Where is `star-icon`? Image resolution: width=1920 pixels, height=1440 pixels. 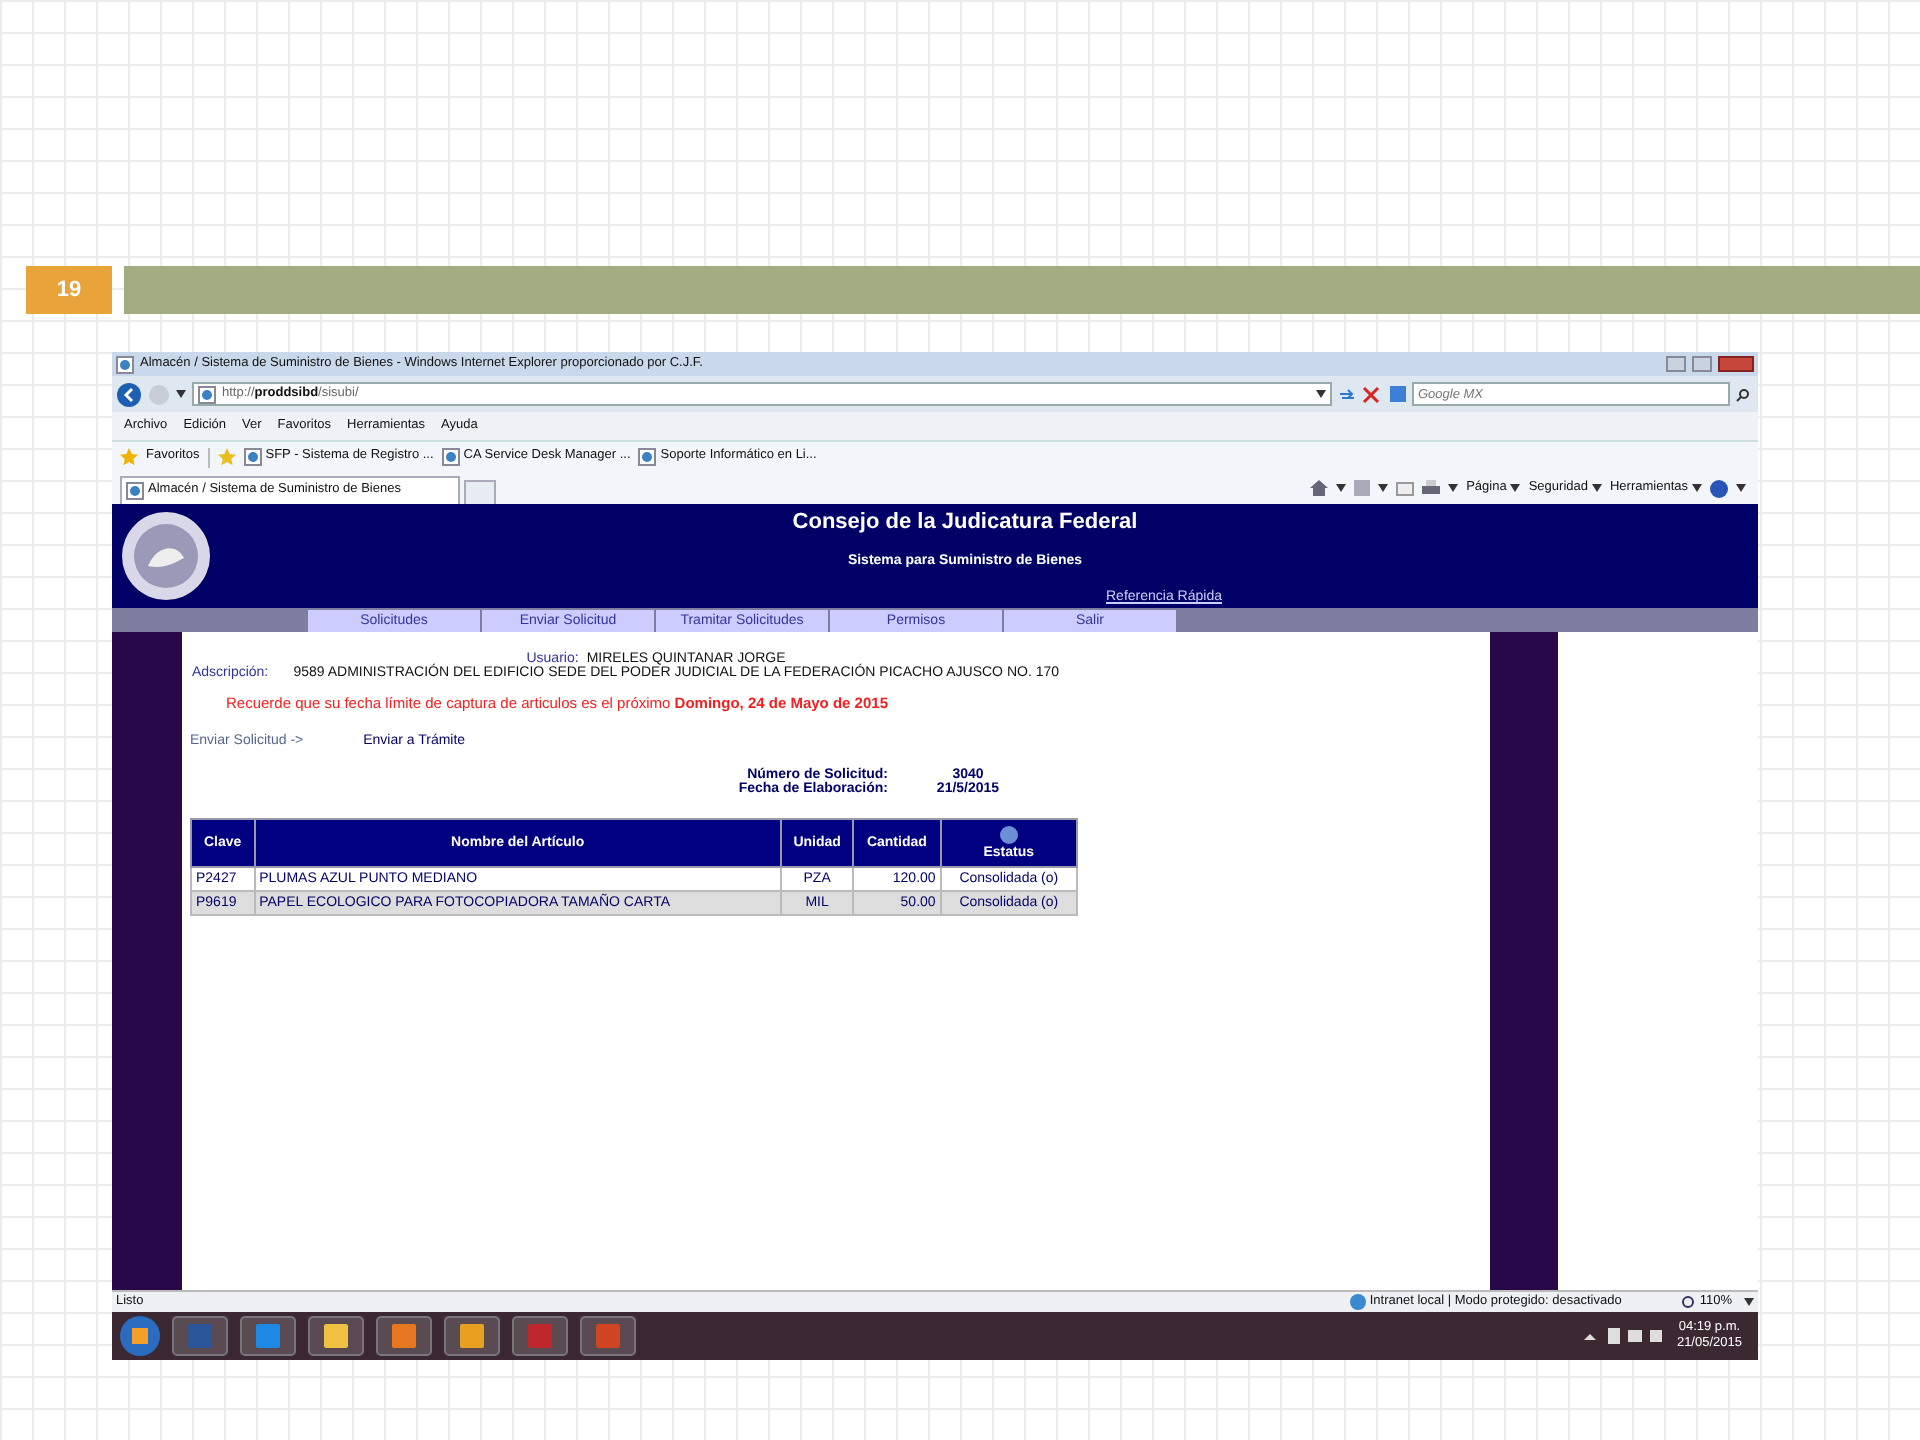 star-icon is located at coordinates (129, 457).